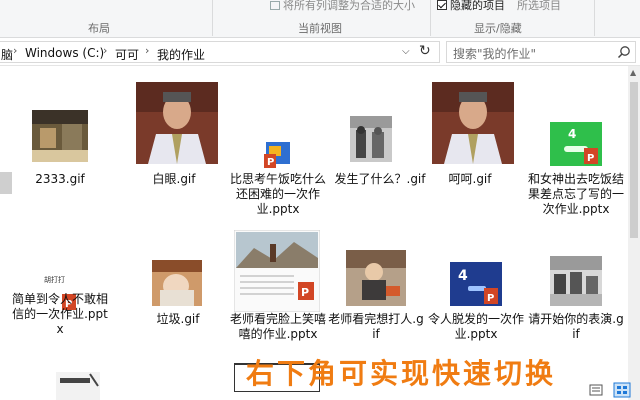 This screenshot has height=400, width=640. What do you see at coordinates (78, 386) in the screenshot?
I see `partial-thumbnail` at bounding box center [78, 386].